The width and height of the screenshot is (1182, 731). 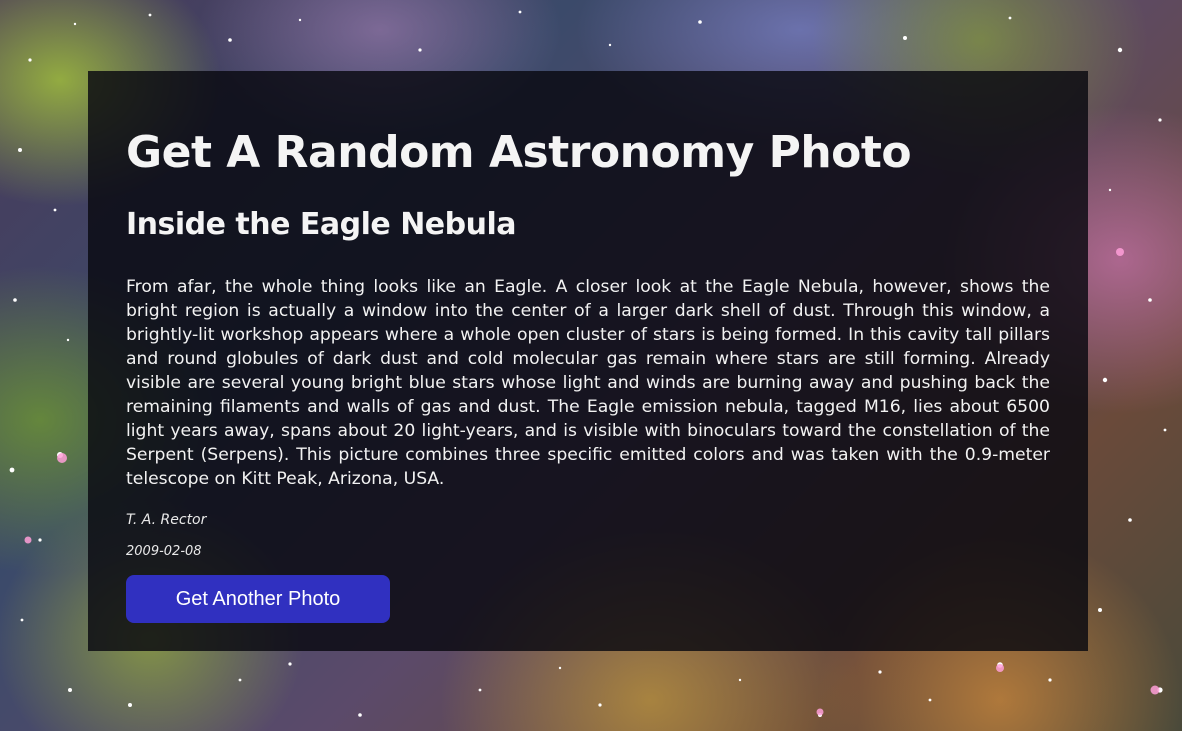 What do you see at coordinates (258, 599) in the screenshot?
I see `get-another-photo-button: Get Another Photo` at bounding box center [258, 599].